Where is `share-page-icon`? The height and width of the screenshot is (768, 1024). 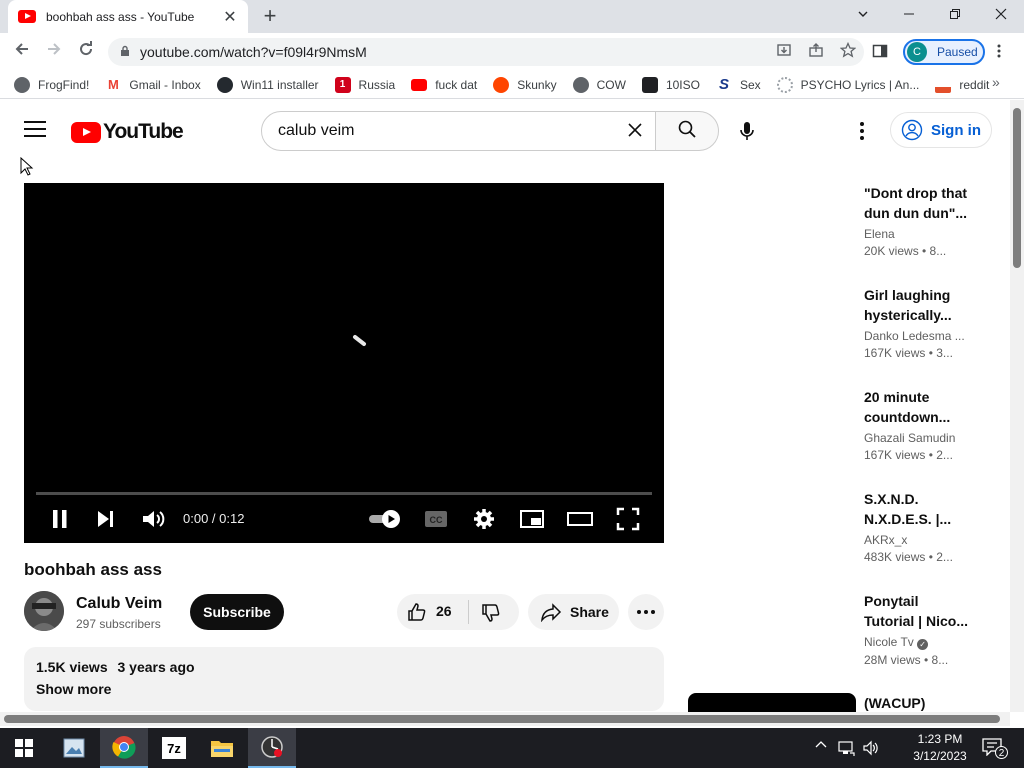 share-page-icon is located at coordinates (816, 52).